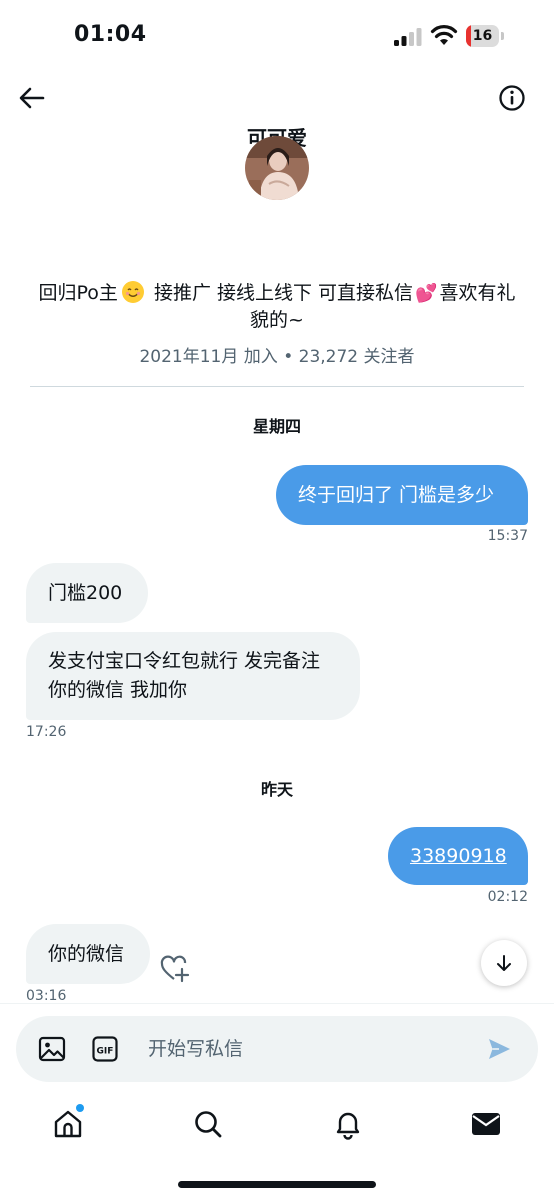  What do you see at coordinates (499, 1049) in the screenshot?
I see `send-icon` at bounding box center [499, 1049].